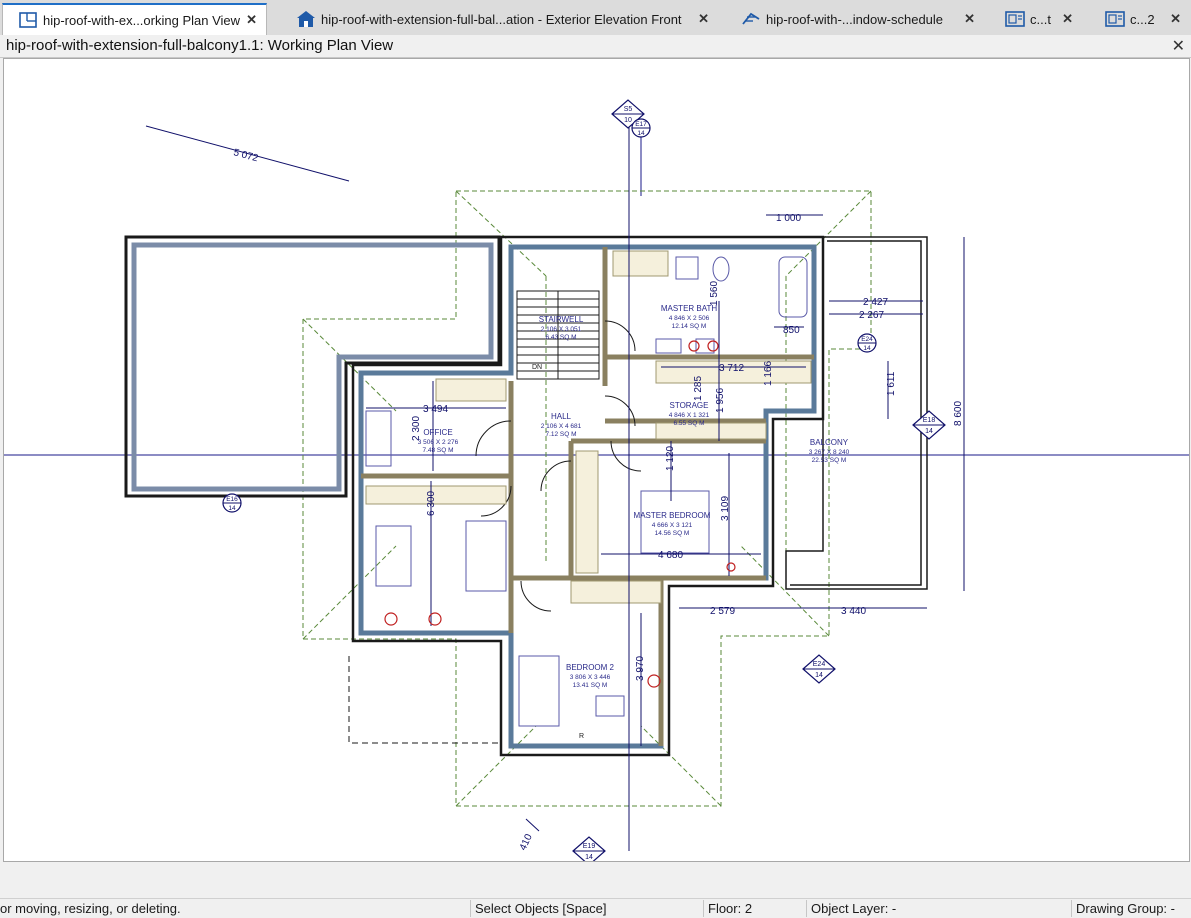 Image resolution: width=1191 pixels, height=918 pixels. Describe the element at coordinates (670, 555) in the screenshot. I see `dimension-label: 4 680` at that location.